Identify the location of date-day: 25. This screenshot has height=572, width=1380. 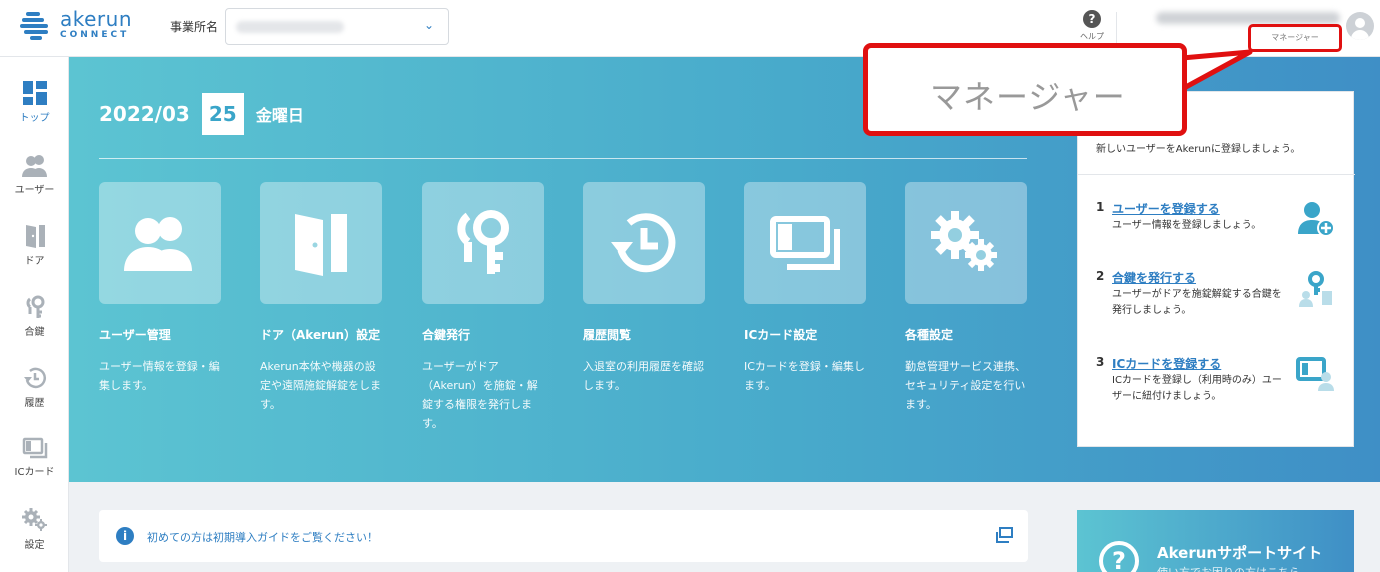
(222, 114).